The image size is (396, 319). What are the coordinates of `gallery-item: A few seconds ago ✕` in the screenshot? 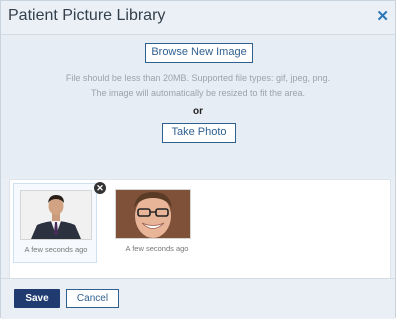 It's located at (59, 222).